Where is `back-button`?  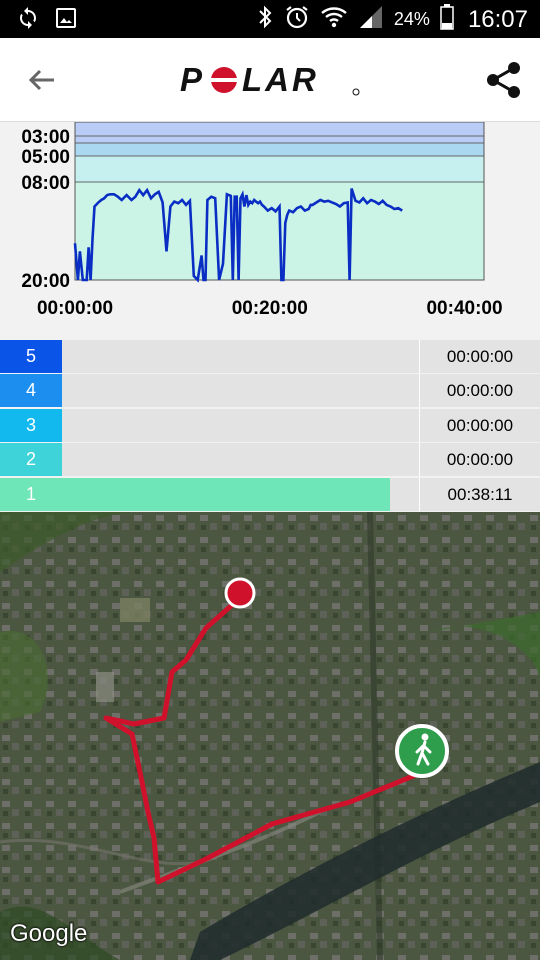
back-button is located at coordinates (42, 80).